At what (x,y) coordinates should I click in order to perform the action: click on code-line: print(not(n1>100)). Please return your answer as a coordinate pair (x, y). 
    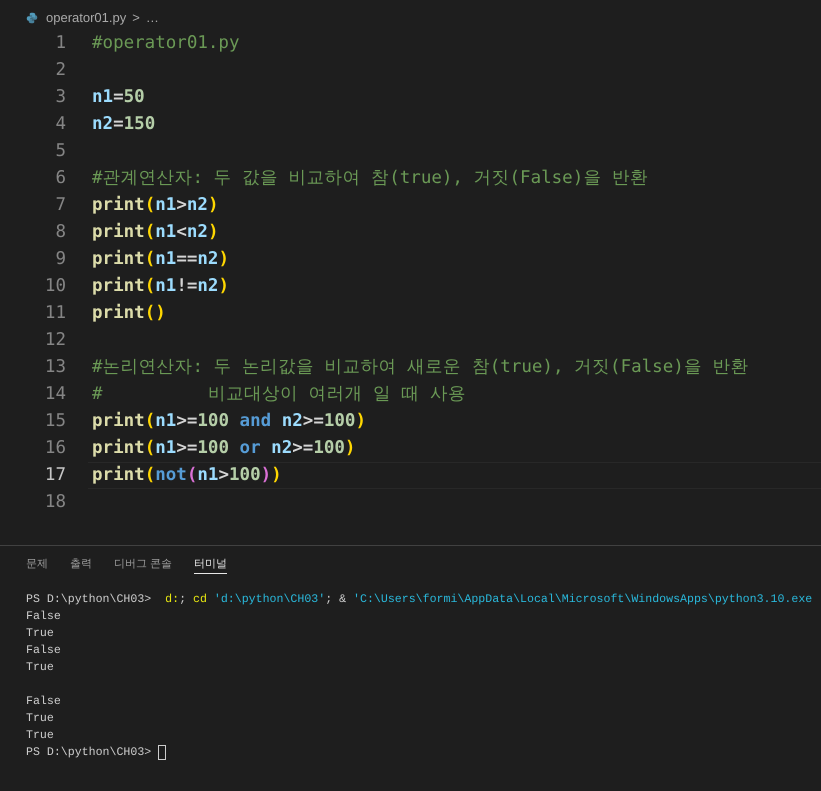
    Looking at the image, I should click on (187, 476).